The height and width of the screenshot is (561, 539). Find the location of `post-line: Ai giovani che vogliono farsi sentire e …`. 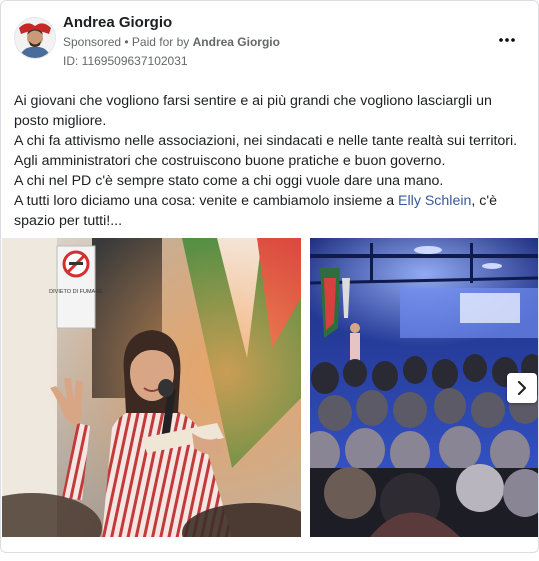

post-line: Ai giovani che vogliono farsi sentire e … is located at coordinates (253, 111).